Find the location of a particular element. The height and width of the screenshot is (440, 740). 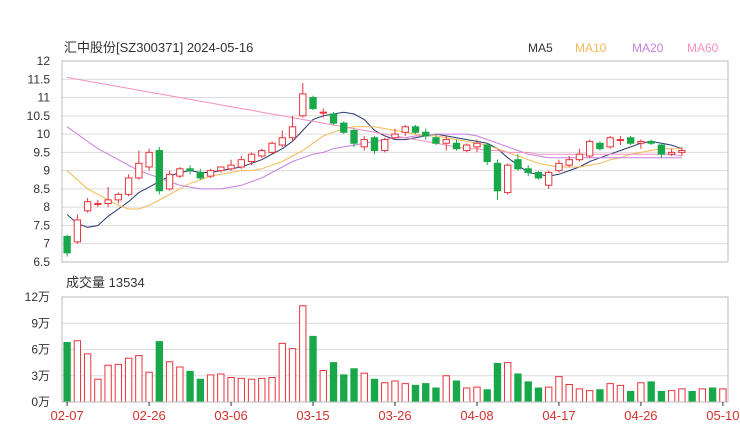

price-tick-label: 8 is located at coordinates (46, 207).